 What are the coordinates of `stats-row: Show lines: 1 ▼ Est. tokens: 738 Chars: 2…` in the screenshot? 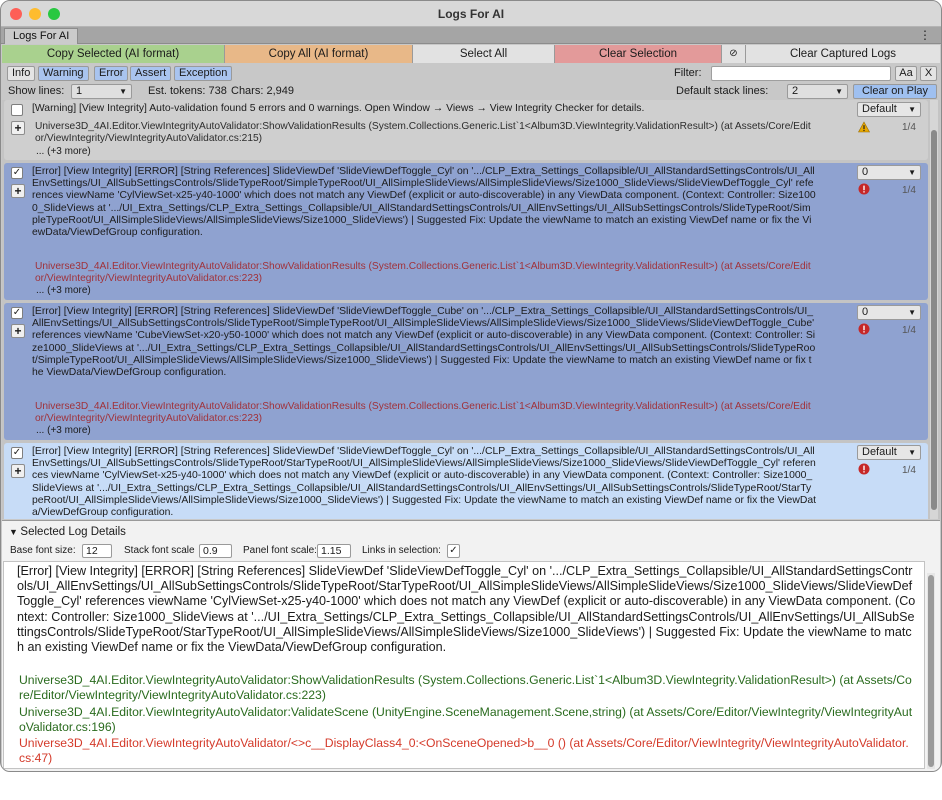 It's located at (471, 91).